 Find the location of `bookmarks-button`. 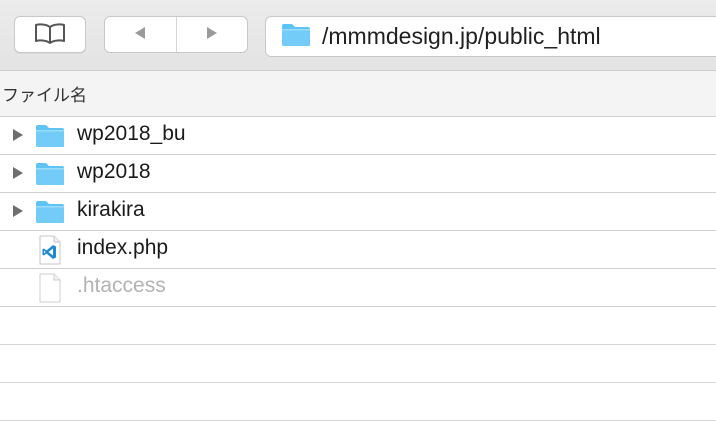

bookmarks-button is located at coordinates (50, 34).